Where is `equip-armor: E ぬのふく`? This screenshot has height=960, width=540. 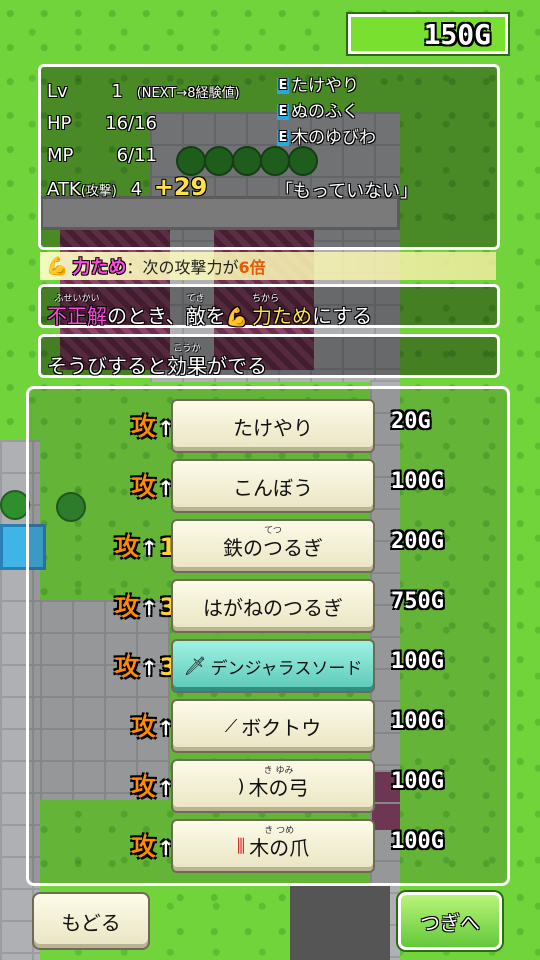 equip-armor: E ぬのふく is located at coordinates (318, 112).